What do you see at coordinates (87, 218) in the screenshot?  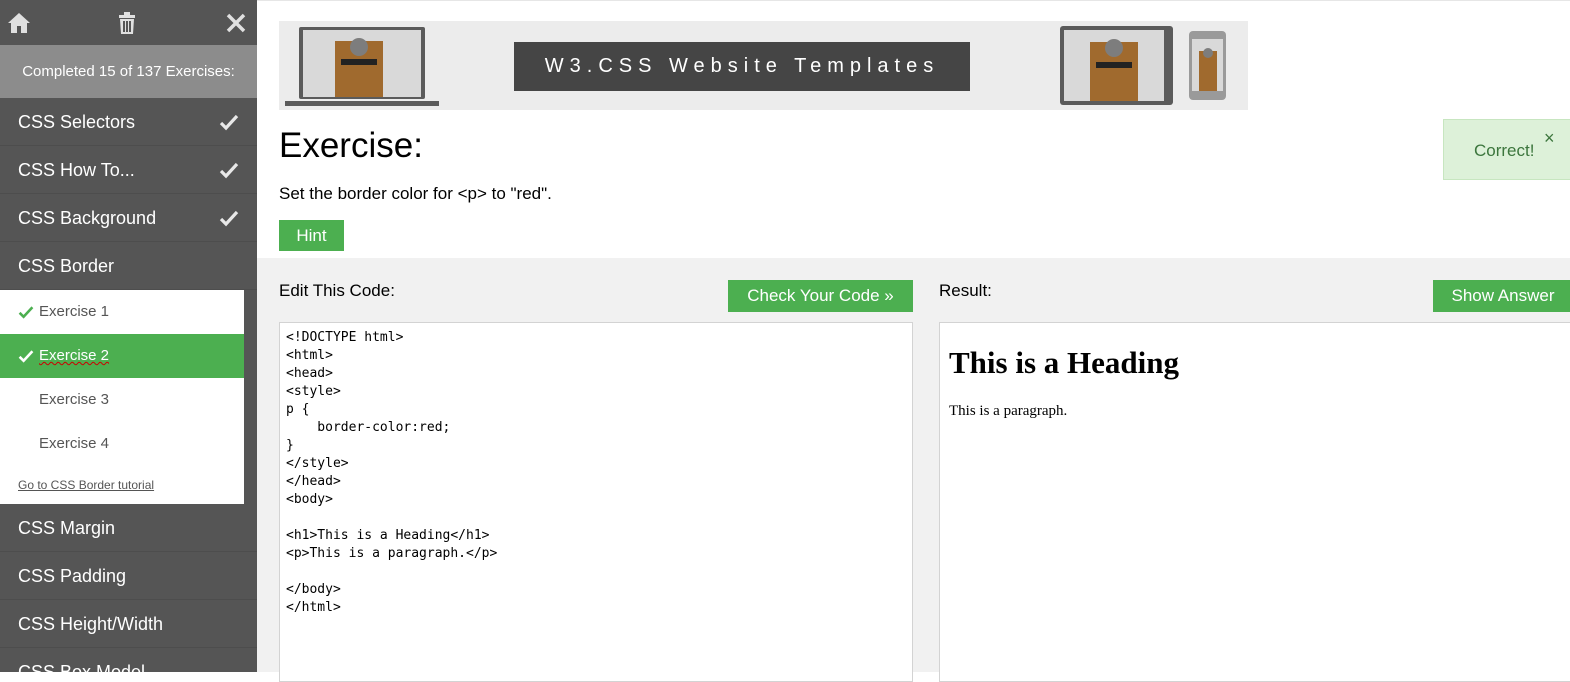 I see `sidebar-topic-label: CSS Background` at bounding box center [87, 218].